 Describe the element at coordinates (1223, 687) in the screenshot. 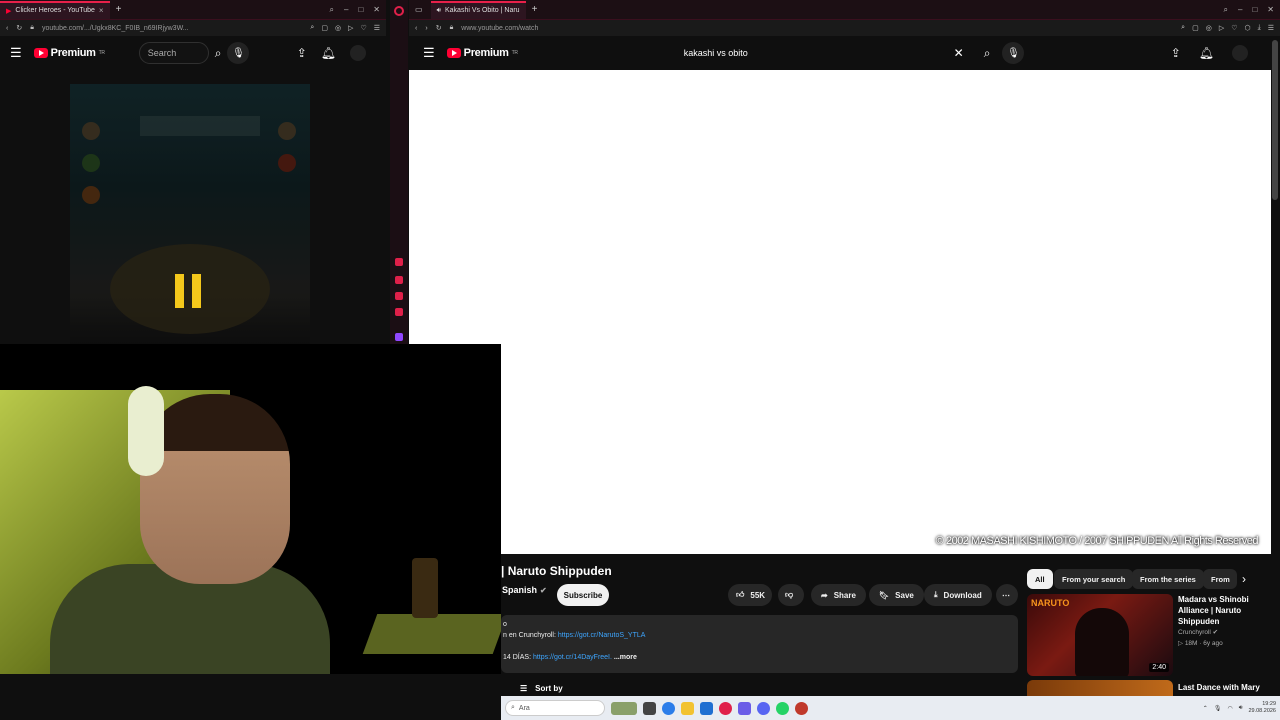

I see `recommended-title: Last Dance with Mary` at that location.